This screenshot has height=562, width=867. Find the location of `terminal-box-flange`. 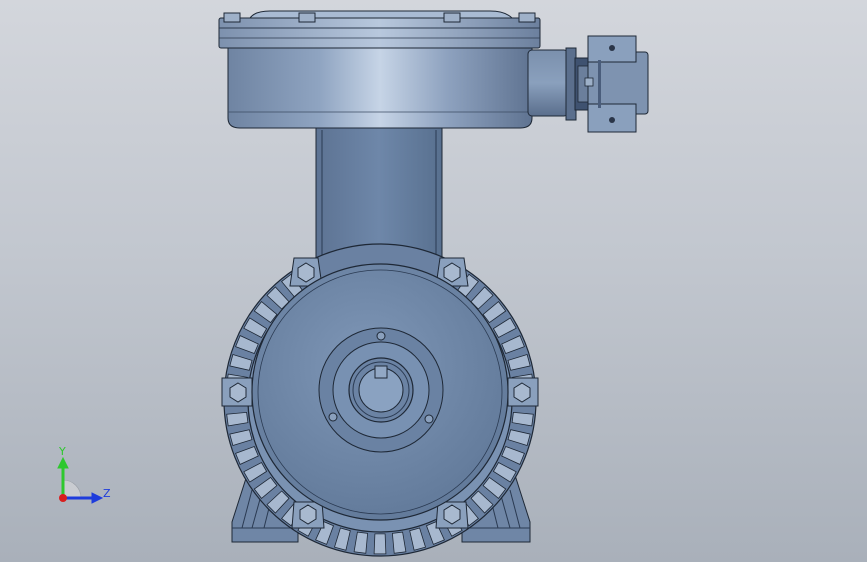

terminal-box-flange is located at coordinates (379, 33).